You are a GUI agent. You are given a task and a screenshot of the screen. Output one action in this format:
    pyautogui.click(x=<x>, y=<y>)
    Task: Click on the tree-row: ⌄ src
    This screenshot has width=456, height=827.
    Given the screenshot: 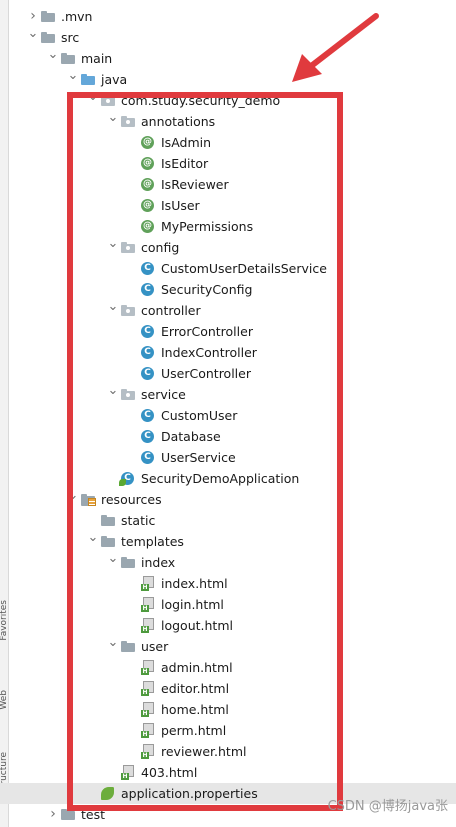 What is the action you would take?
    pyautogui.click(x=228, y=37)
    